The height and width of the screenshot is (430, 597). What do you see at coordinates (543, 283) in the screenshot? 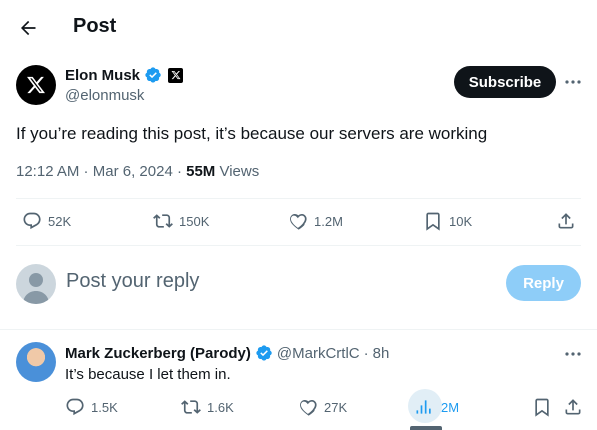
I see `reply-button: Reply` at bounding box center [543, 283].